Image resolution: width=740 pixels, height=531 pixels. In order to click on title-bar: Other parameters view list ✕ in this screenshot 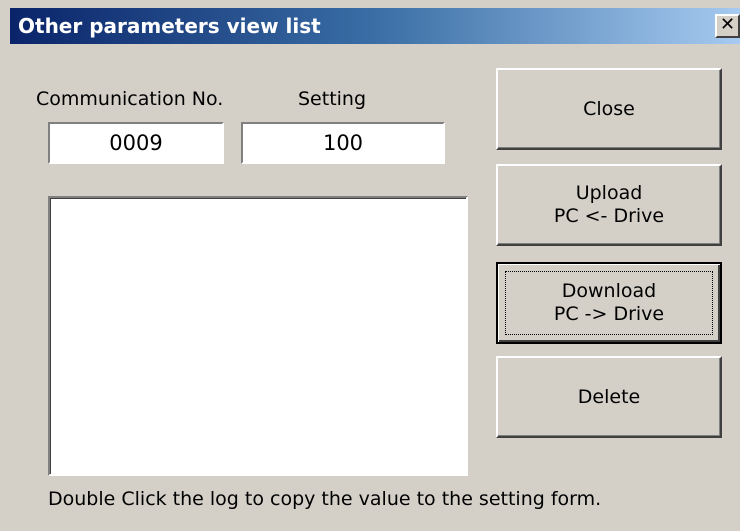, I will do `click(375, 26)`.